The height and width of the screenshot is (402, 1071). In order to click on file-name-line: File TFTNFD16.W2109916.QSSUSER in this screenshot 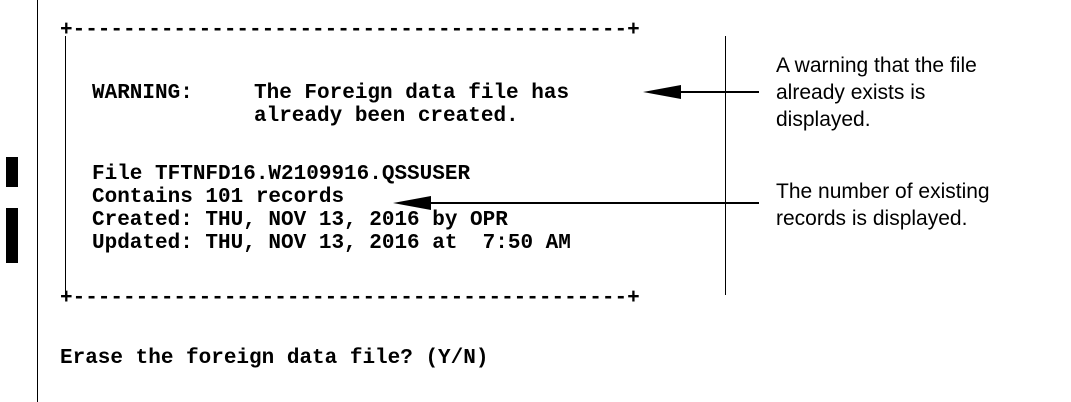, I will do `click(281, 174)`.